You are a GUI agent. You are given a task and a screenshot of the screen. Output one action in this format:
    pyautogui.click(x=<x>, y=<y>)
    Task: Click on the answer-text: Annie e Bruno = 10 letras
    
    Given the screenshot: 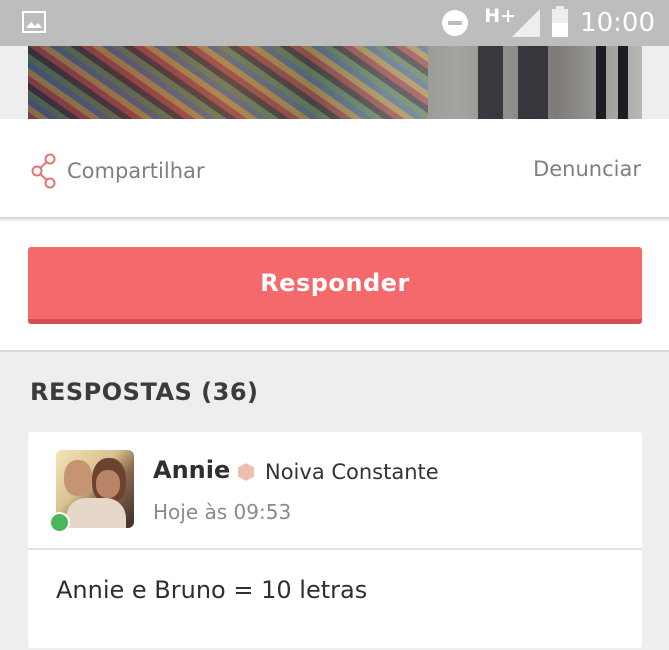 What is the action you would take?
    pyautogui.click(x=212, y=590)
    